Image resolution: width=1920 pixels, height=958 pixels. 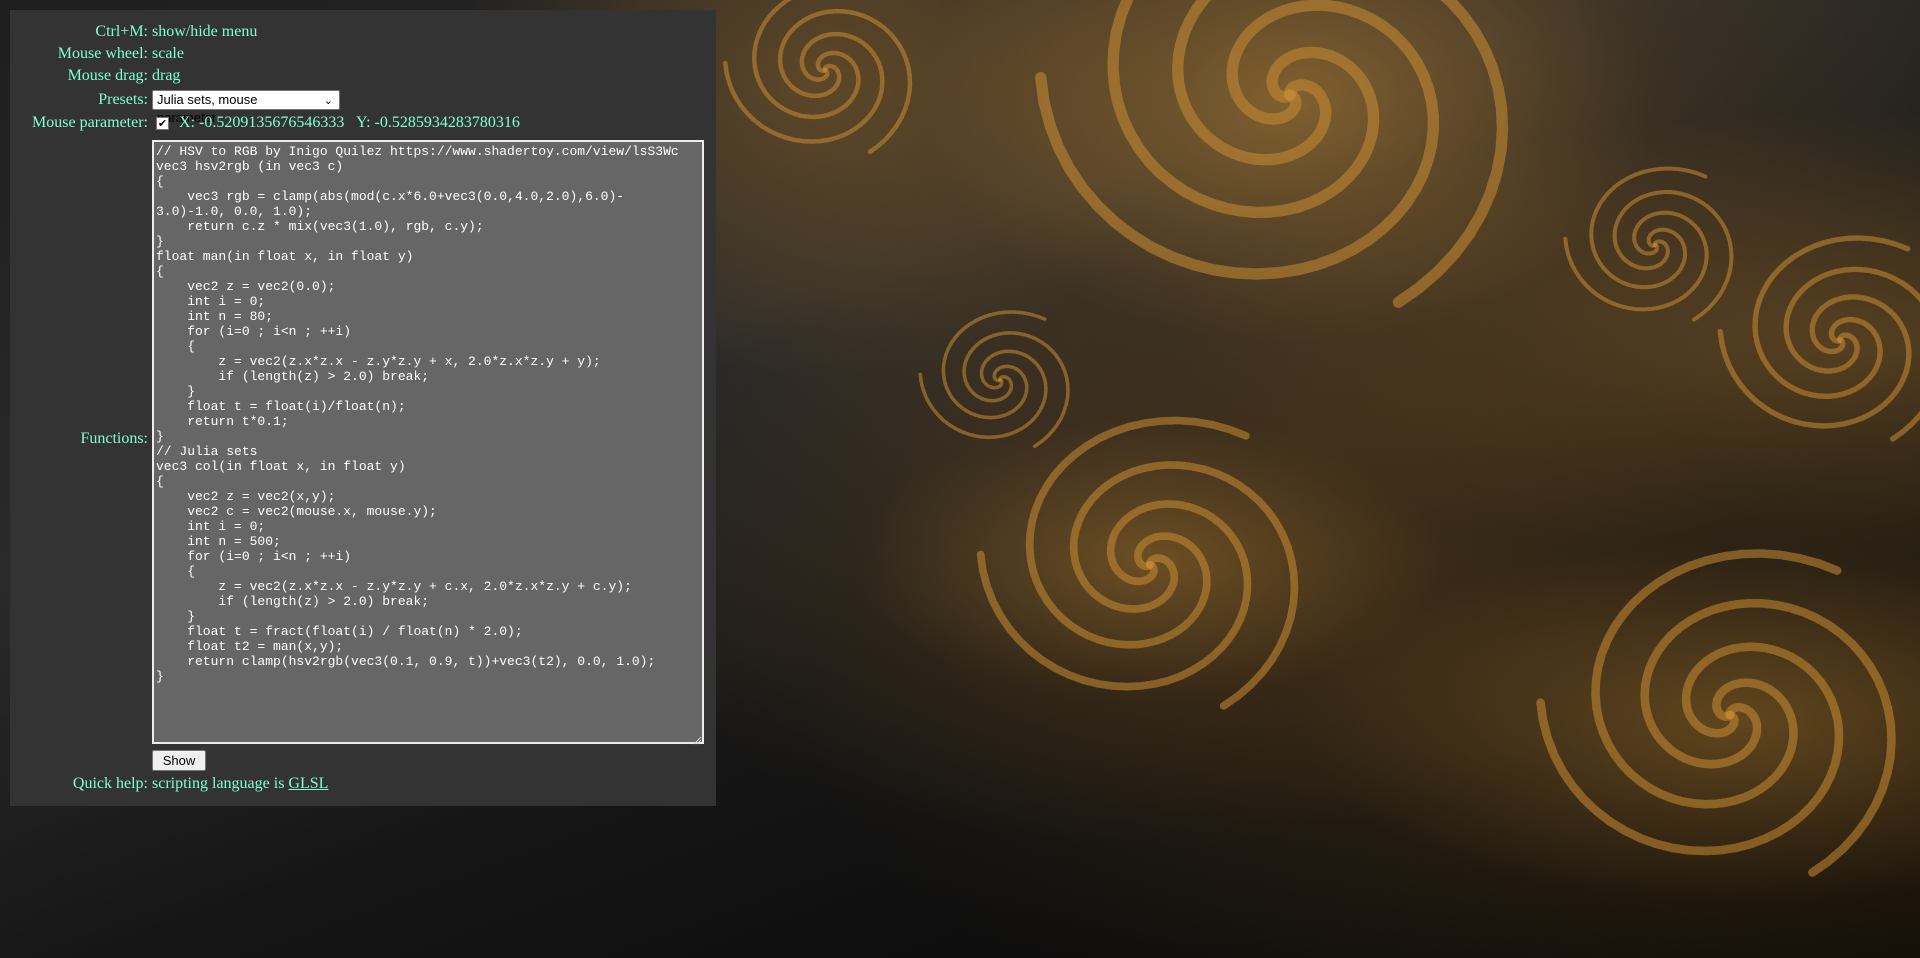 What do you see at coordinates (363, 785) in the screenshot?
I see `menu-row-quick-help: Quick help: scripting language is GLSL` at bounding box center [363, 785].